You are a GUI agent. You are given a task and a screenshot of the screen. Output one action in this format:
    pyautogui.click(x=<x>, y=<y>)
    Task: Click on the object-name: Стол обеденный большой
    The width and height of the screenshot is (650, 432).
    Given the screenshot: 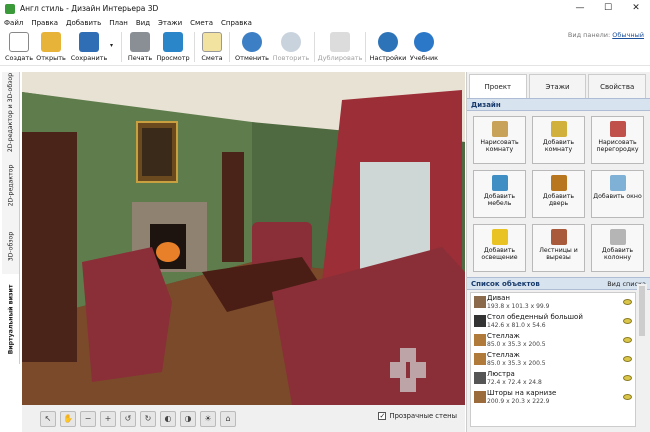 What is the action you would take?
    pyautogui.click(x=535, y=317)
    